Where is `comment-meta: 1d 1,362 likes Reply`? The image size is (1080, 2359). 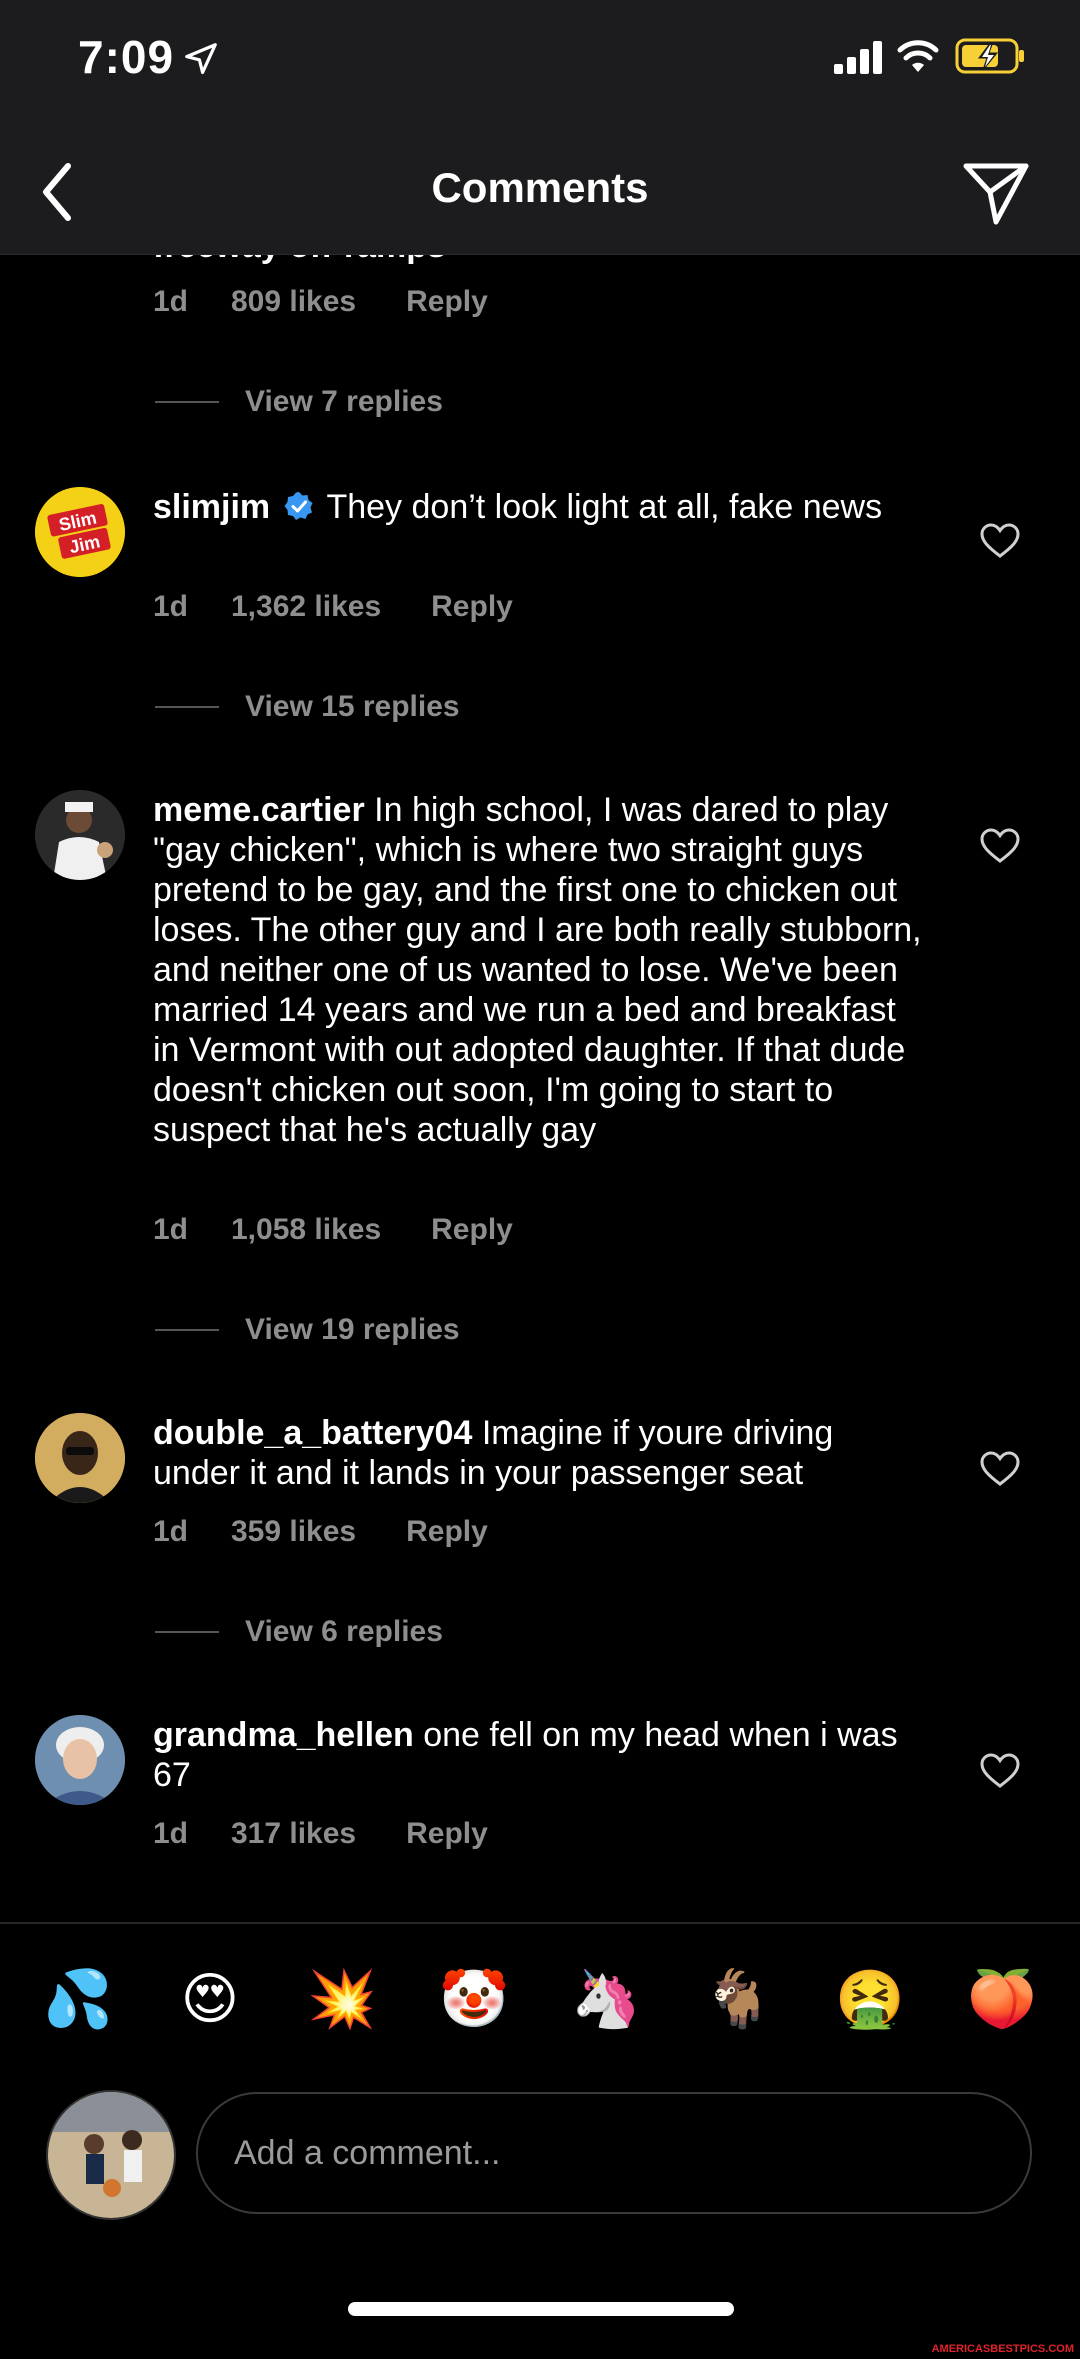 comment-meta: 1d 1,362 likes Reply is located at coordinates (333, 607).